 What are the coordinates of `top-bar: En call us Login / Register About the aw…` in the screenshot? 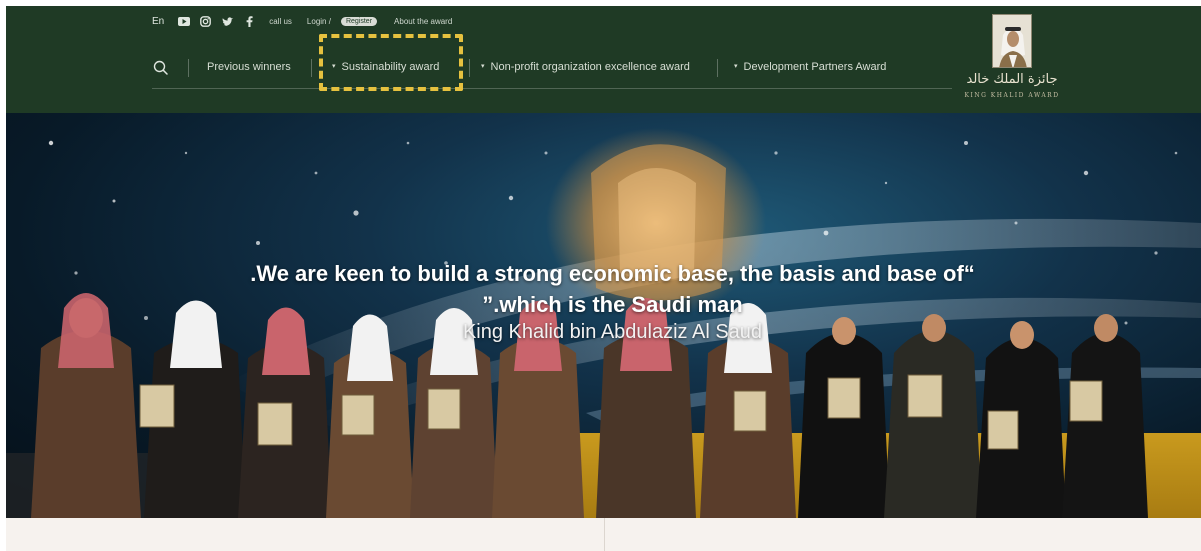 It's located at (302, 21).